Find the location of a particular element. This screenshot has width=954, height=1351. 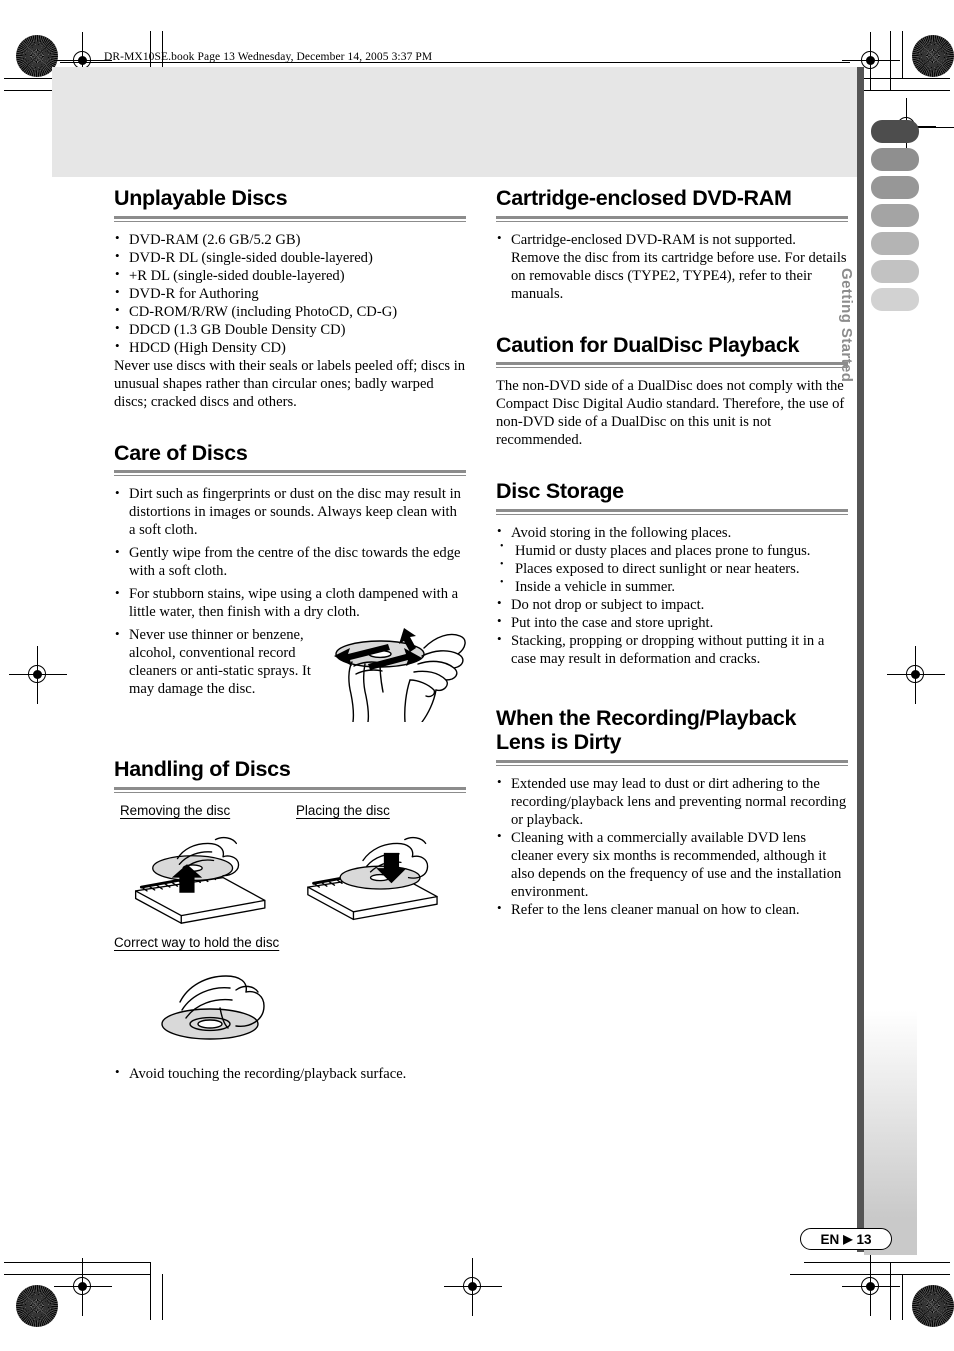

heading-cartridge-dvd-ram: Cartridge-enclosed DVD-RAM is located at coordinates (644, 198).